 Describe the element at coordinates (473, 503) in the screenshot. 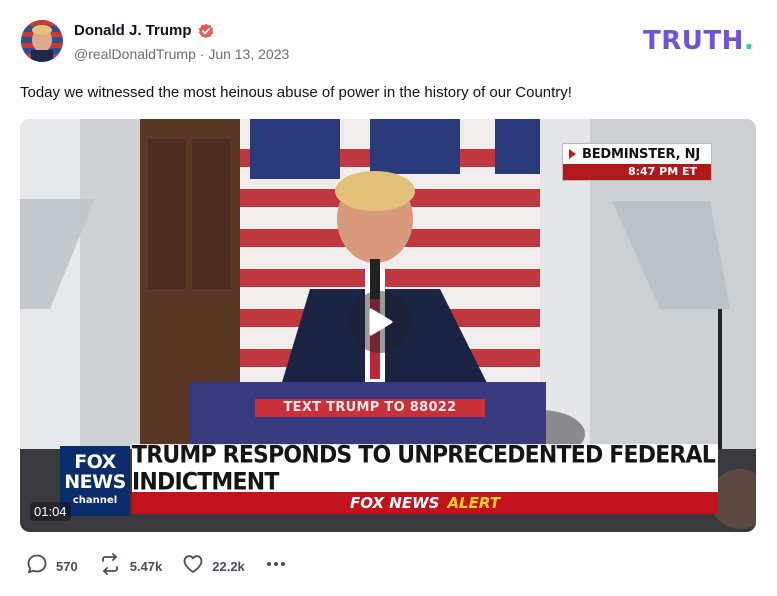

I see `alert-word: ALERT` at that location.